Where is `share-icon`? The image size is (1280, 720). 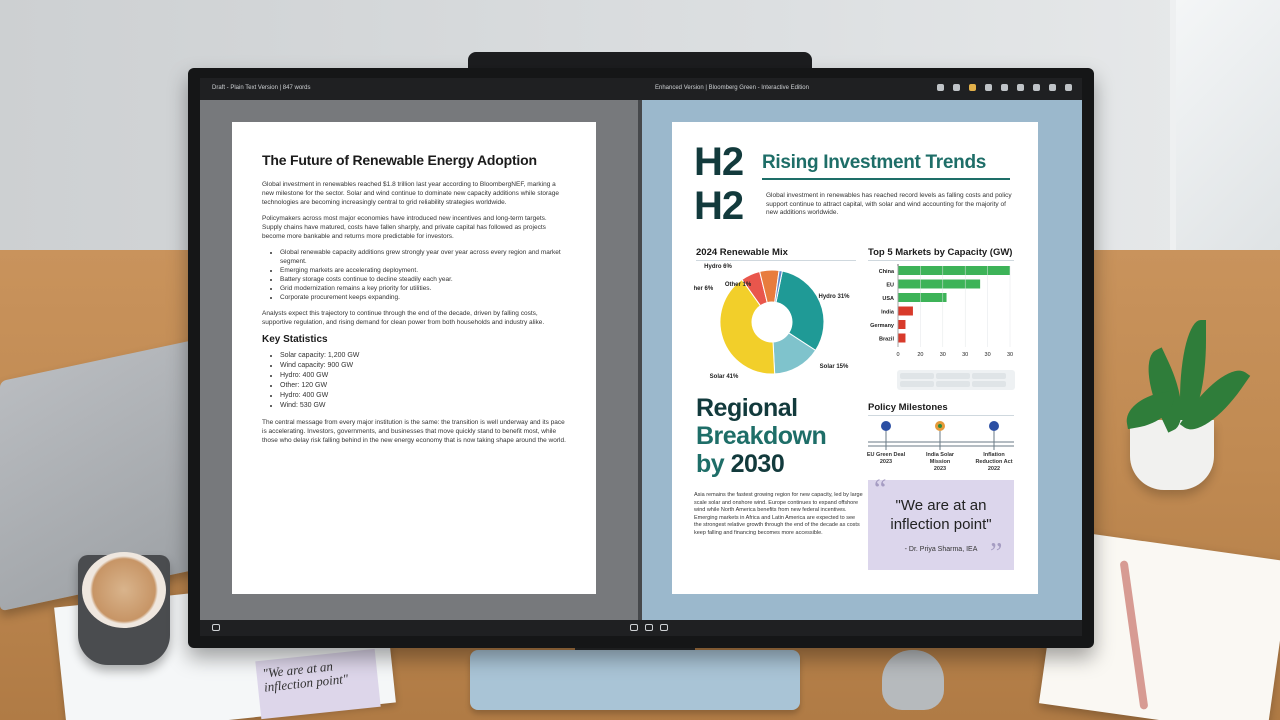
share-icon is located at coordinates (940, 87).